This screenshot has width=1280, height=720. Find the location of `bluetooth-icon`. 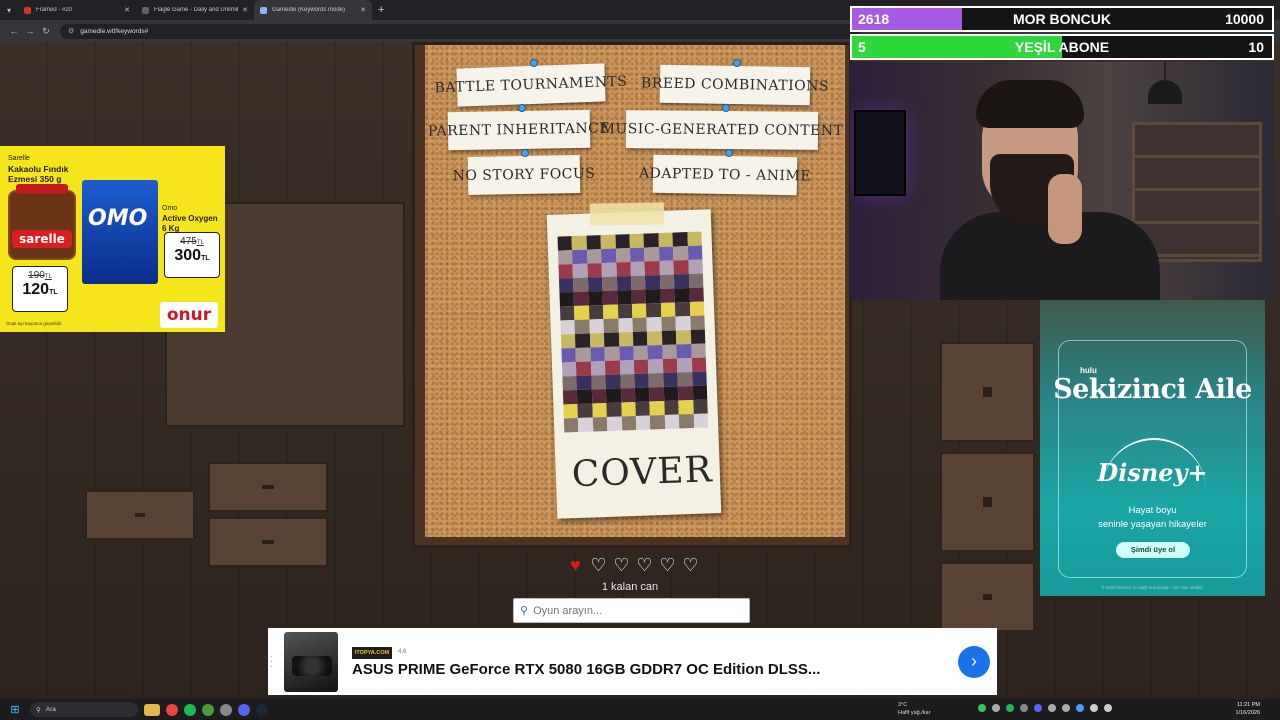

bluetooth-icon is located at coordinates (1080, 708).